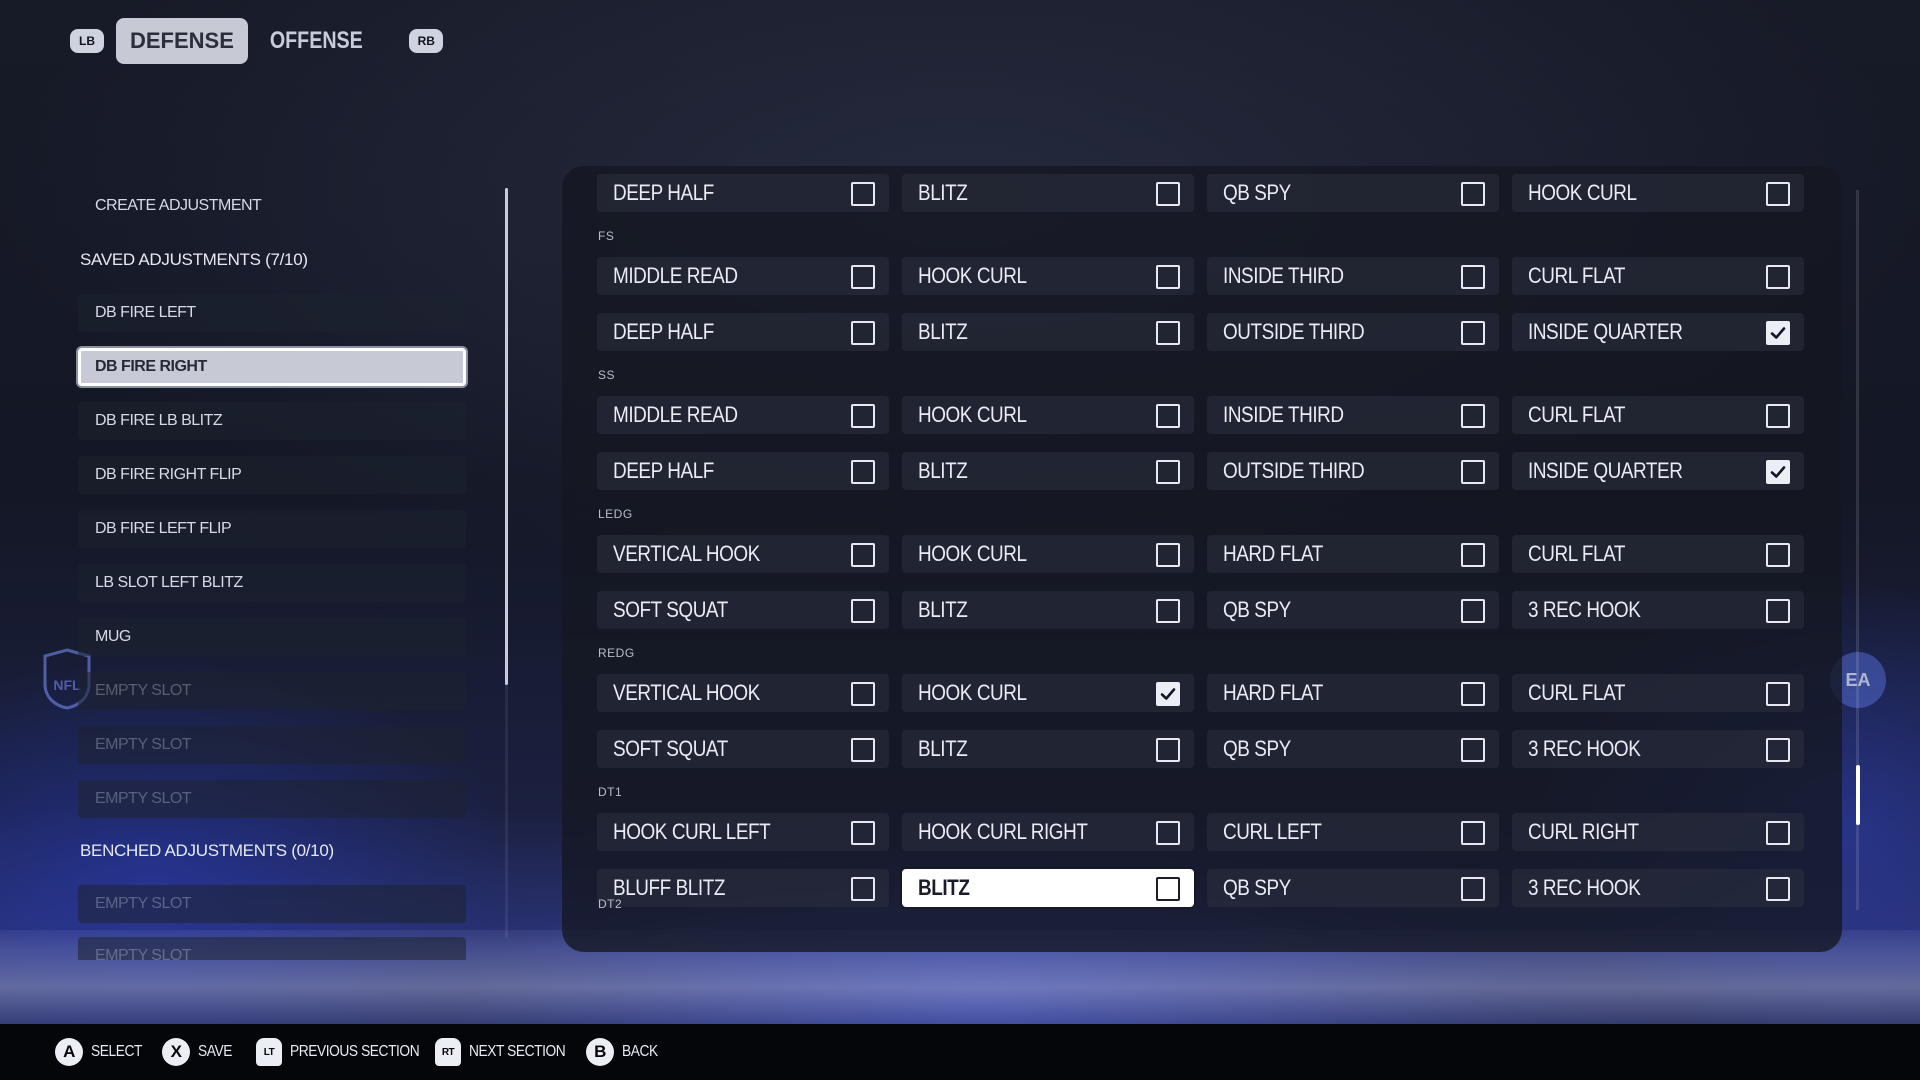 The height and width of the screenshot is (1080, 1920). I want to click on select-hint: A SELECT, so click(102, 1052).